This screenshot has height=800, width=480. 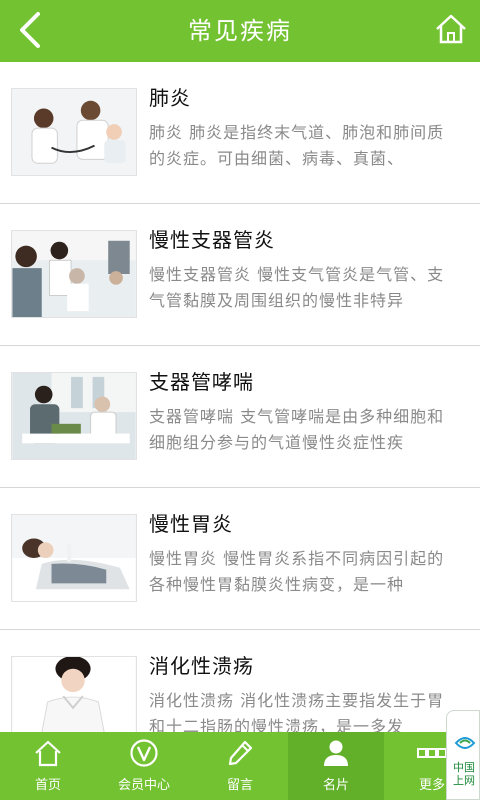 I want to click on tab-member-center: 会员中心, so click(x=144, y=766).